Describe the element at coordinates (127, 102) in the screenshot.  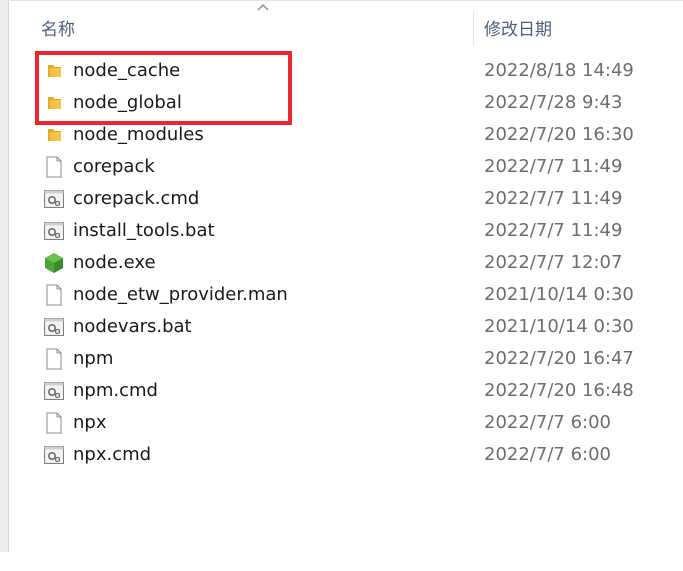
I see `file-name: node_global` at that location.